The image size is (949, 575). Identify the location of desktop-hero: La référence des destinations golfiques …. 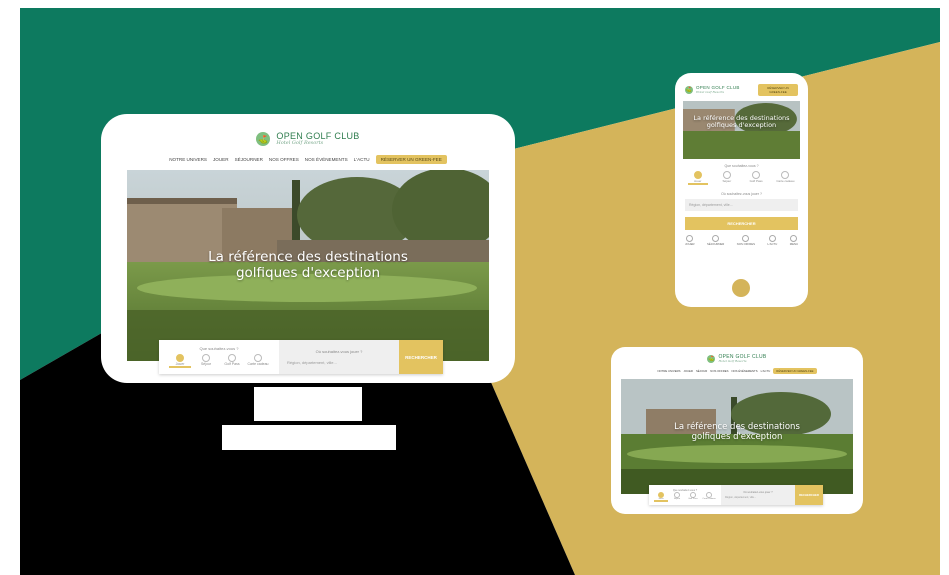
(308, 265).